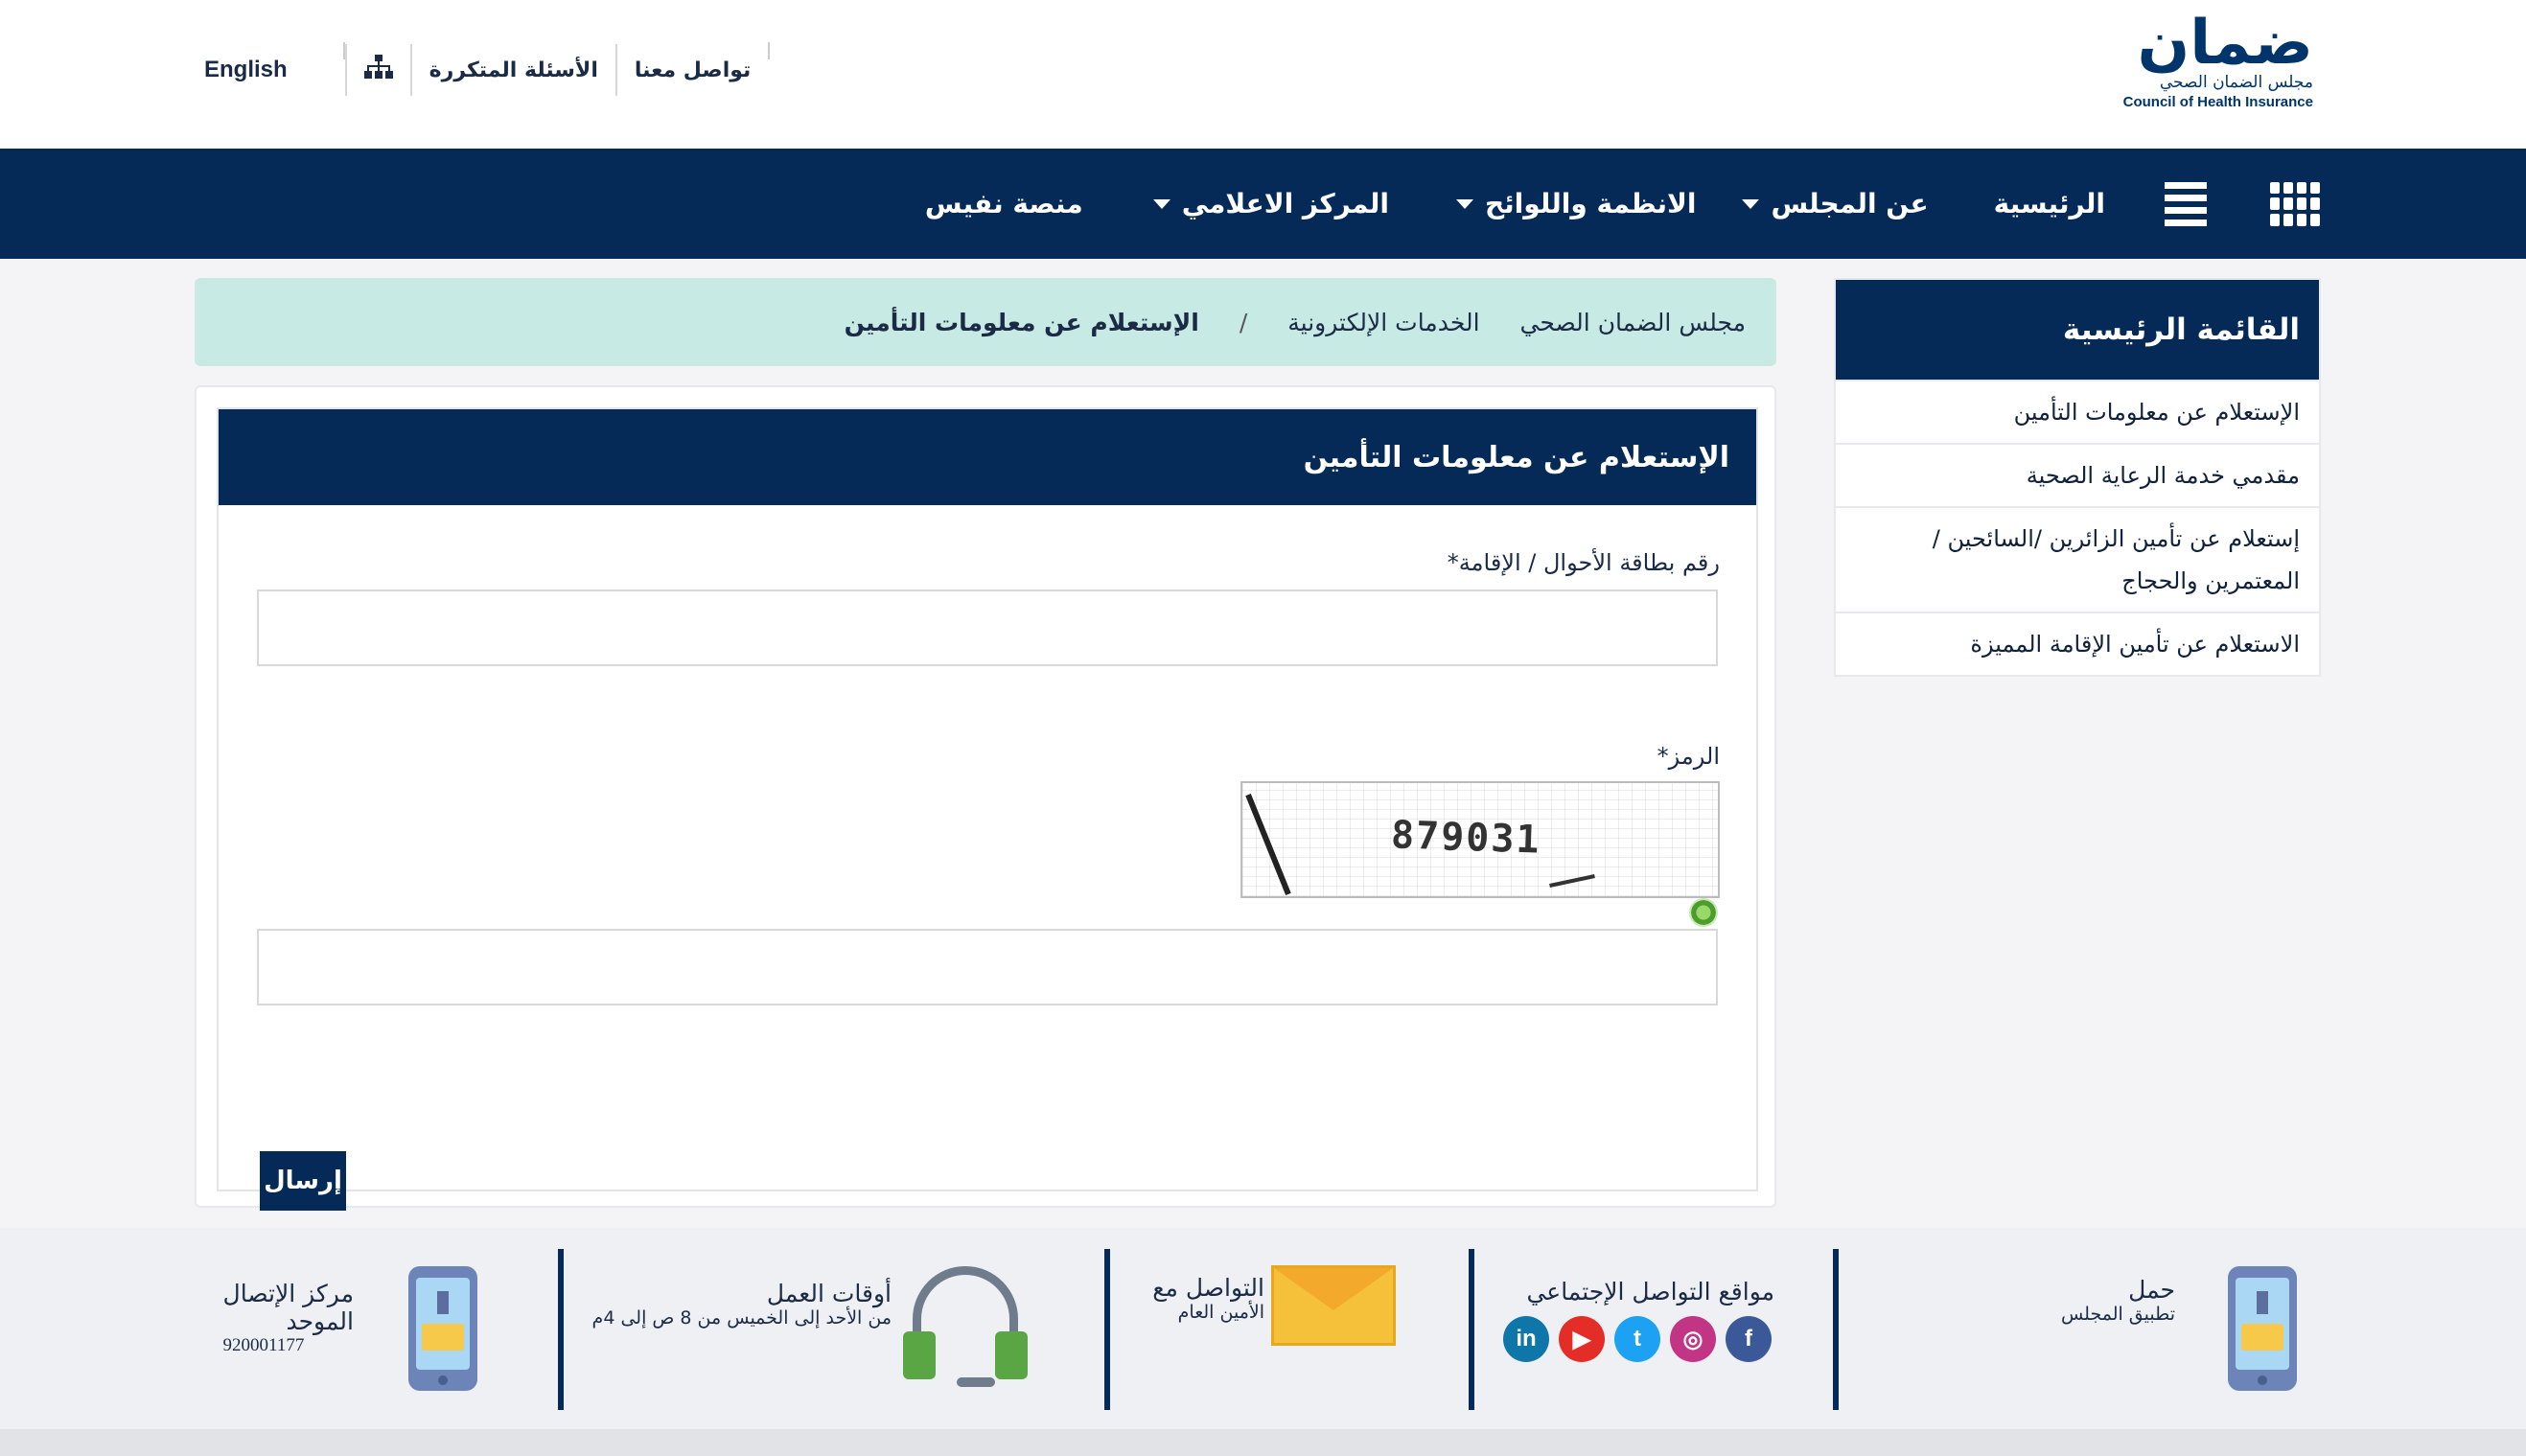  What do you see at coordinates (1591, 204) in the screenshot?
I see `nav-regulations-label: الانظمة واللوائح` at bounding box center [1591, 204].